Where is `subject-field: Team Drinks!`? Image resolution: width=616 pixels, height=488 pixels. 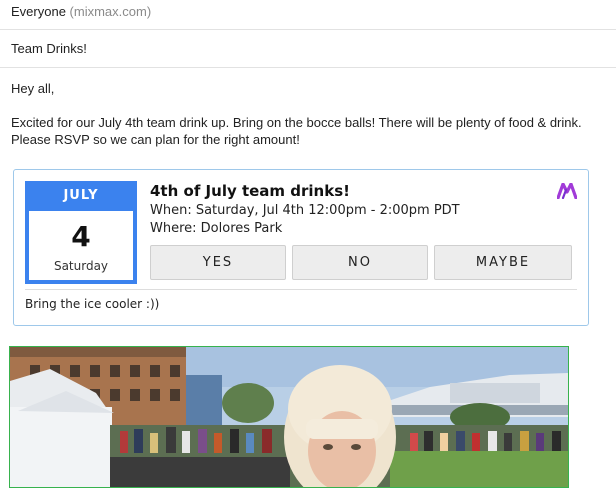
subject-field: Team Drinks! is located at coordinates (308, 49).